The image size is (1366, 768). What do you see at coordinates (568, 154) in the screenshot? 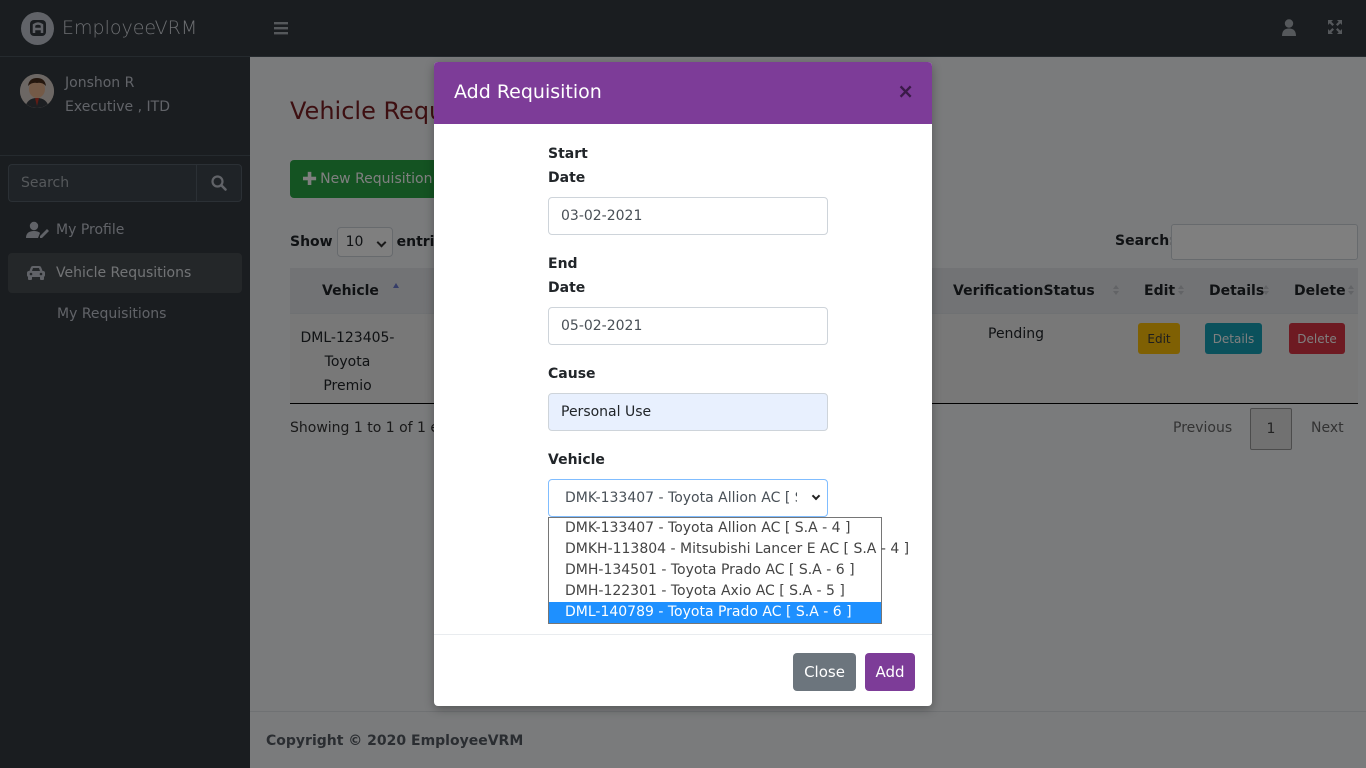
I see `start-date-label-line1: Start` at bounding box center [568, 154].